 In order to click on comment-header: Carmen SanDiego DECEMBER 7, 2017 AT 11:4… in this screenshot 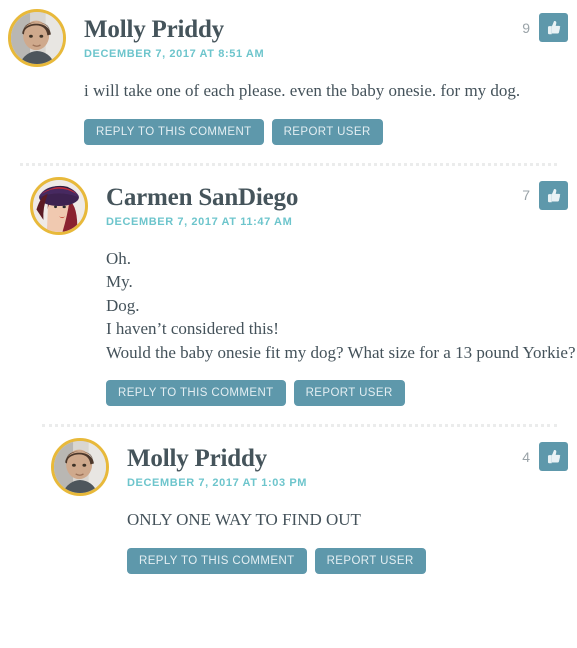, I will do `click(341, 206)`.